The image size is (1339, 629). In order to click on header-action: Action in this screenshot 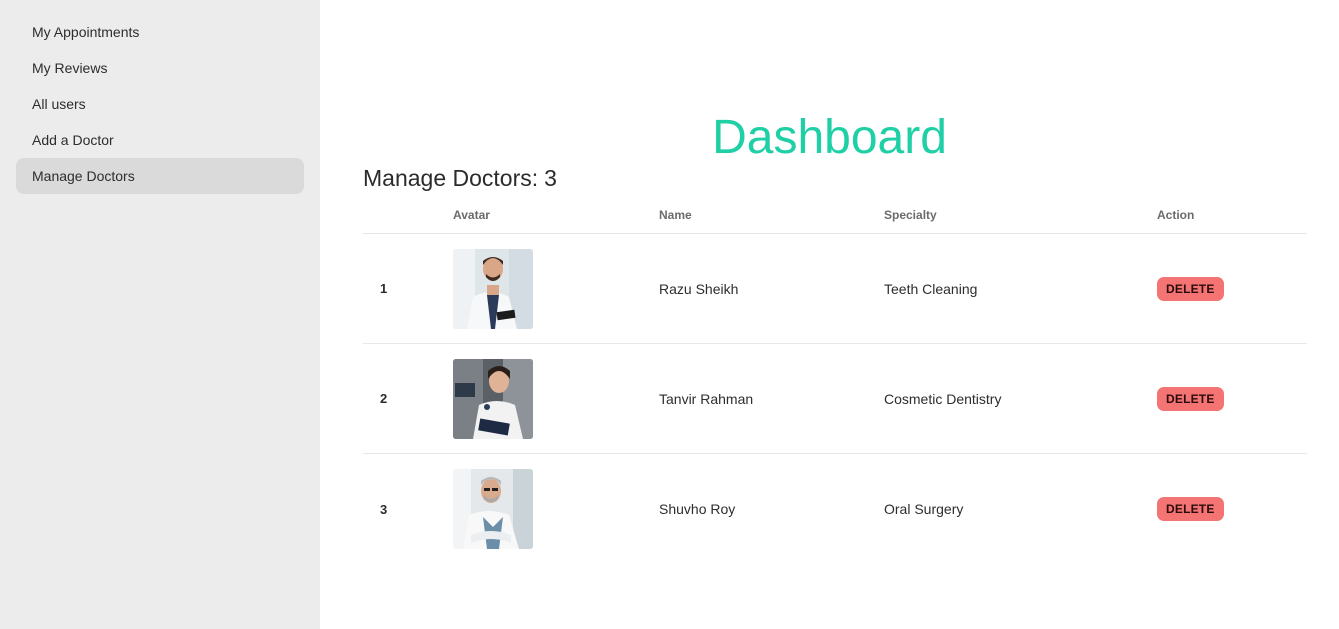, I will do `click(1176, 214)`.